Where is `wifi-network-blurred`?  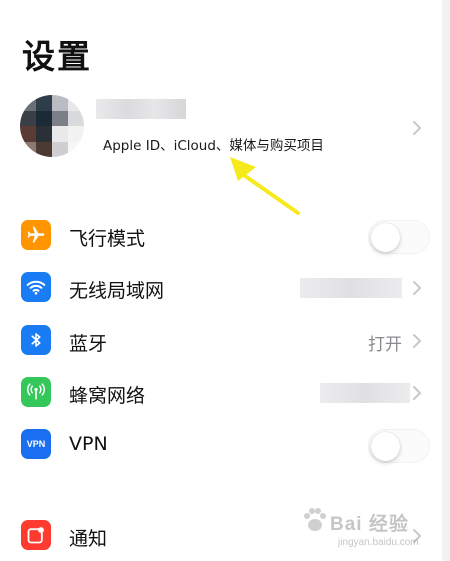
wifi-network-blurred is located at coordinates (351, 288).